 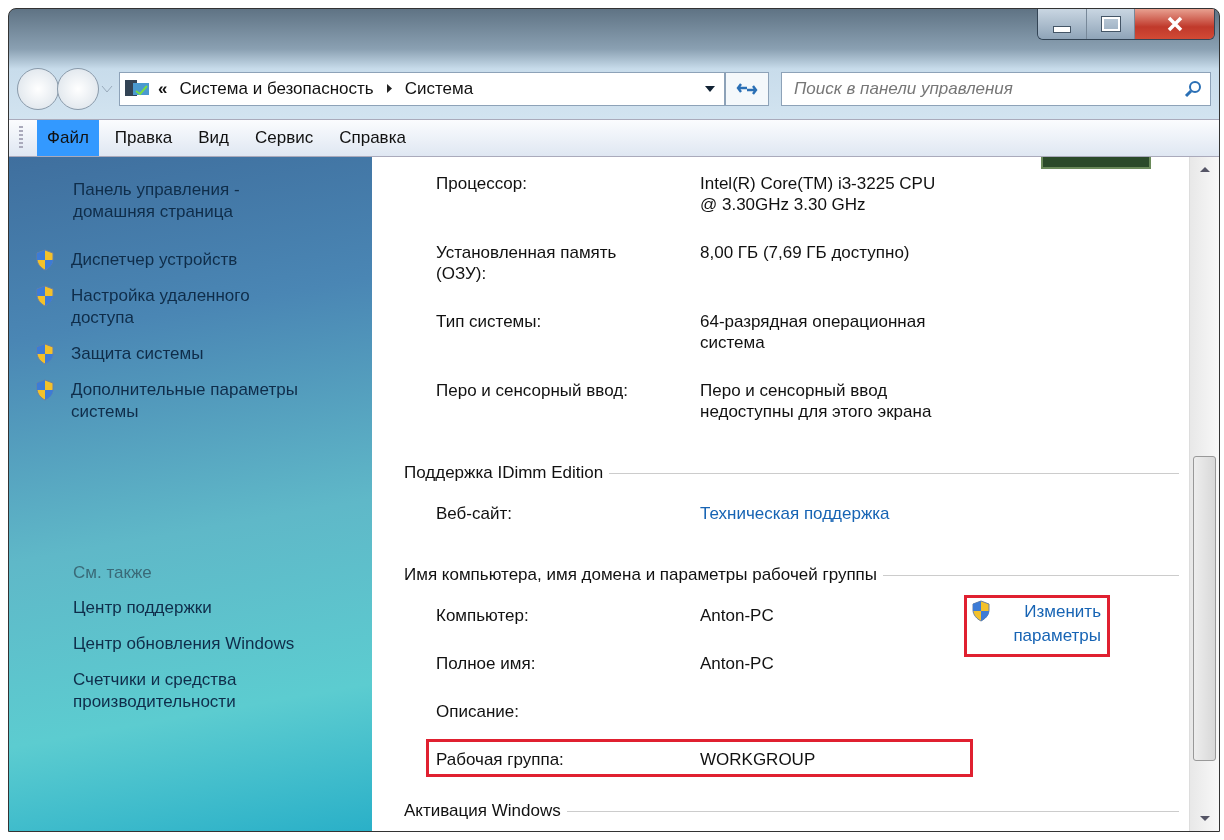 What do you see at coordinates (489, 322) in the screenshot?
I see `field-label: Тип системы:` at bounding box center [489, 322].